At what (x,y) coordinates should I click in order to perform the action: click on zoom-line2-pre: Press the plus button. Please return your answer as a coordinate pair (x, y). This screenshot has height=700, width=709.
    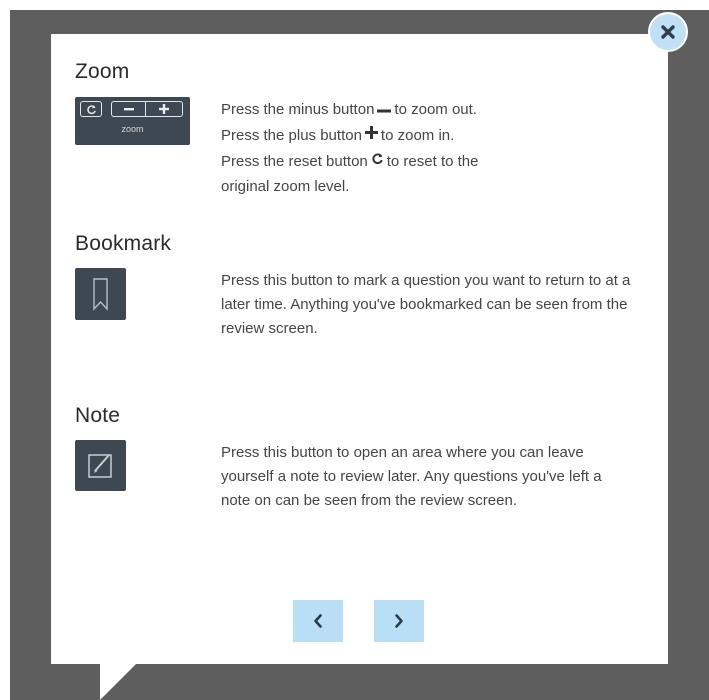
    Looking at the image, I should click on (291, 135).